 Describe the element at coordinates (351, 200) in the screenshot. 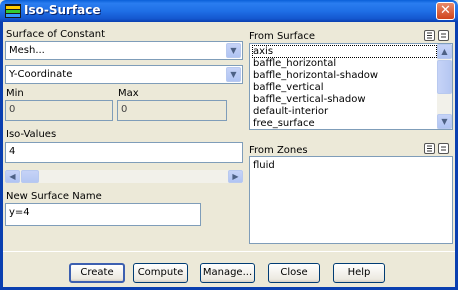

I see `from-zones-list: fluid` at that location.